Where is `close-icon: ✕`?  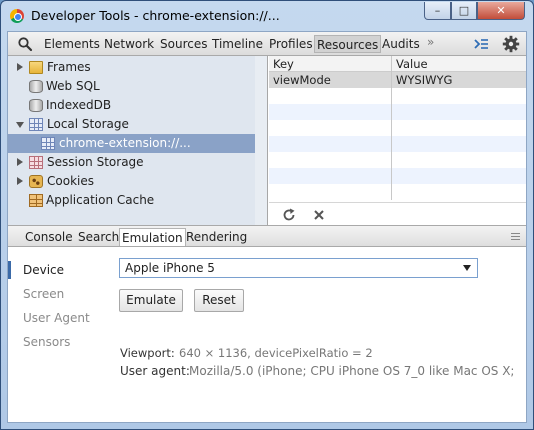 close-icon: ✕ is located at coordinates (501, 10).